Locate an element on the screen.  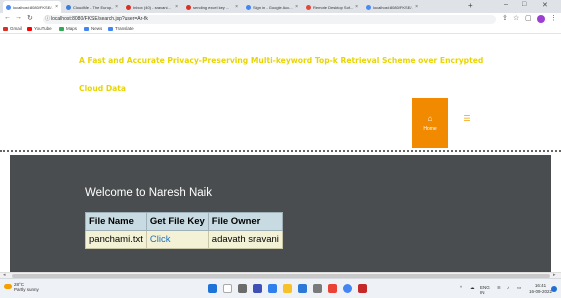
browser-tab: CloudMe - The Europ... × is located at coordinates (92, 7).